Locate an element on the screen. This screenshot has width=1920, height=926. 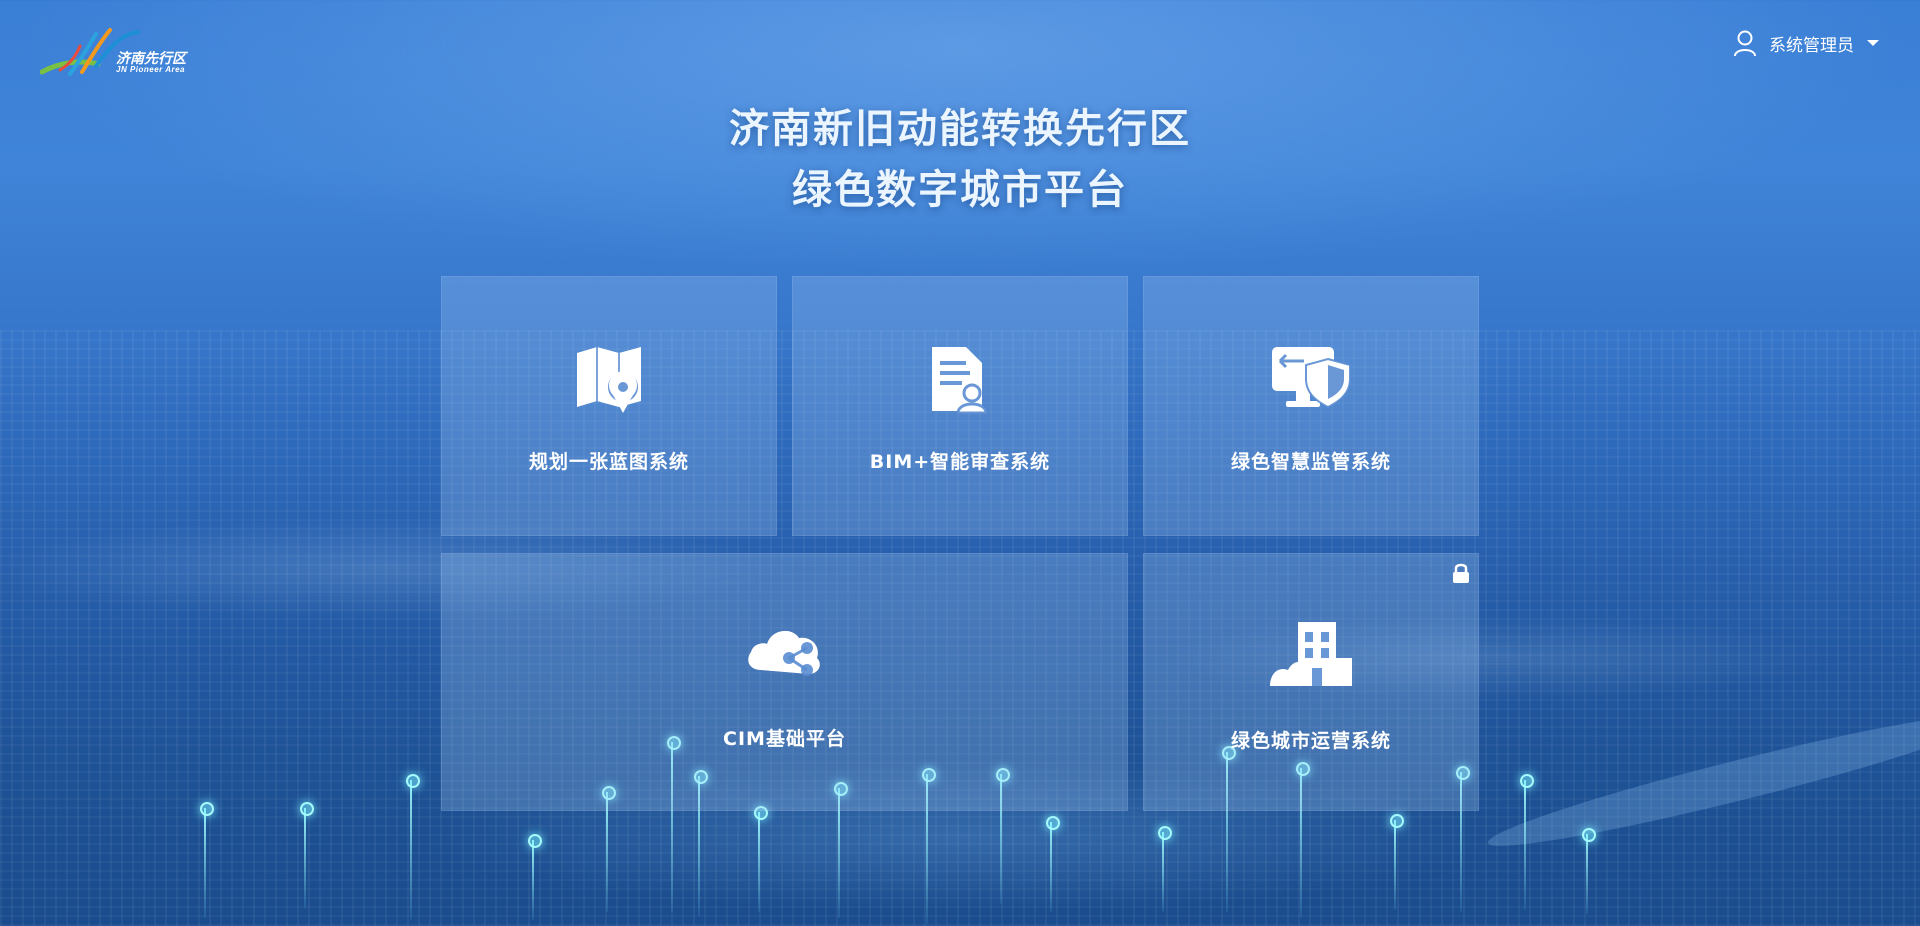
card-label: 绿色智慧监管系统 is located at coordinates (1310, 462).